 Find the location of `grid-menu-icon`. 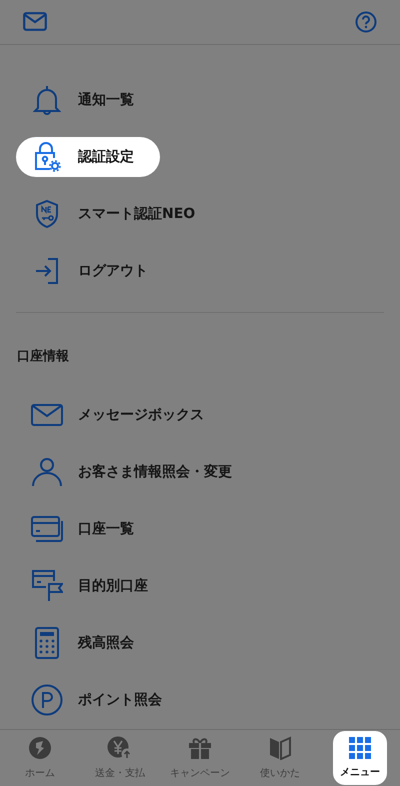

grid-menu-icon is located at coordinates (360, 747).